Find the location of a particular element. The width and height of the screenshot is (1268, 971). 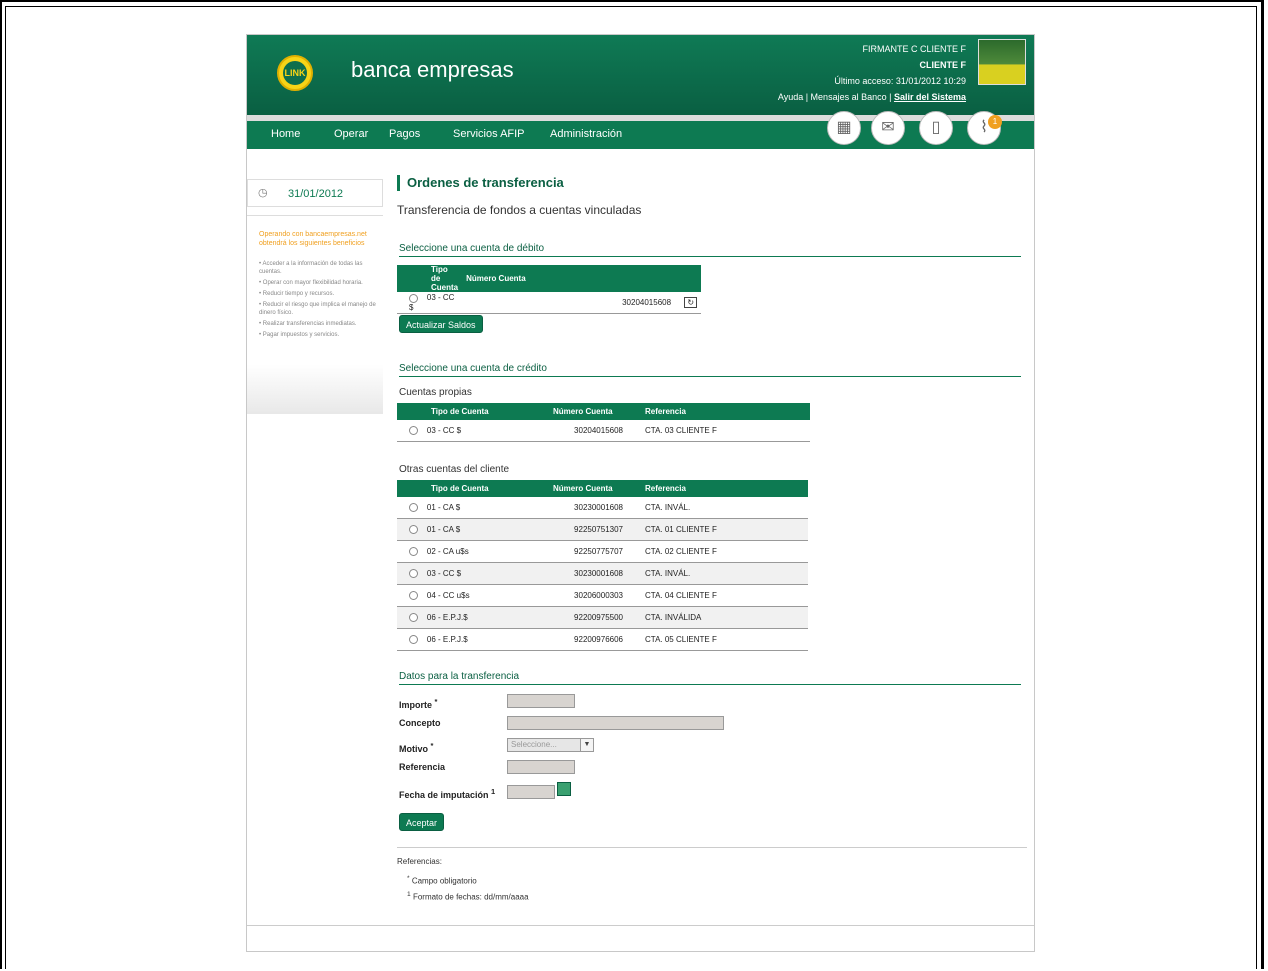

account-number: 92200976606 is located at coordinates (598, 639).